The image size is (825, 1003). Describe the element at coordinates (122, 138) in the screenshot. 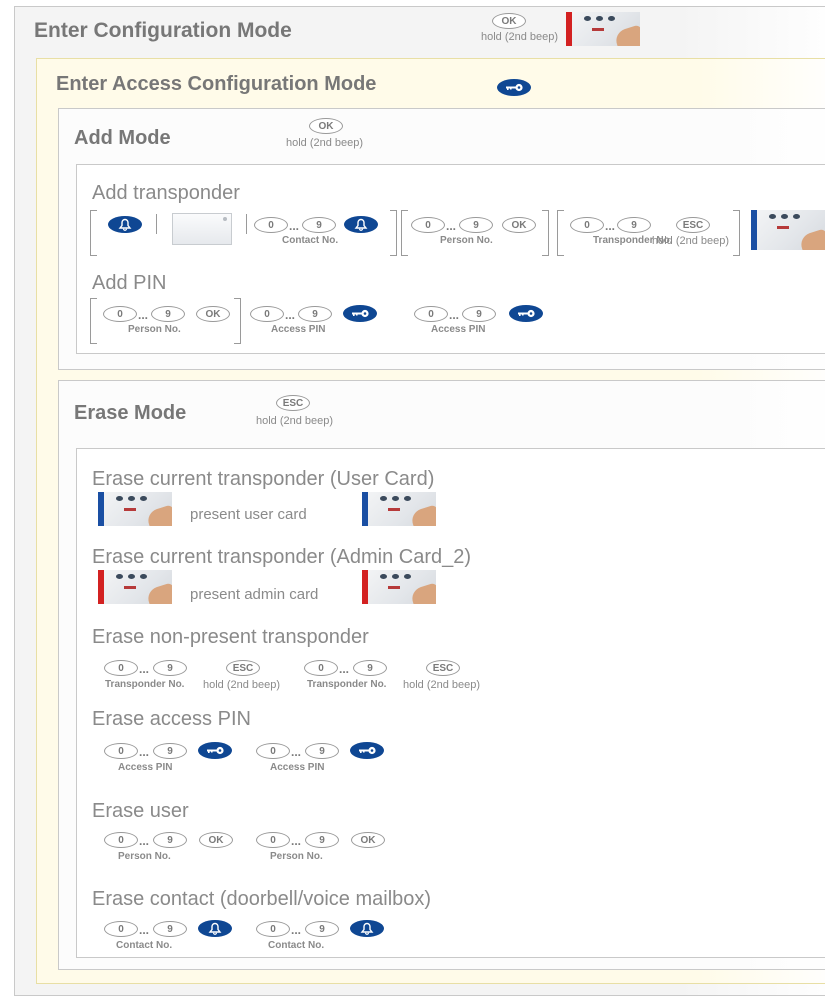

I see `add-mode-title: Add Mode` at that location.